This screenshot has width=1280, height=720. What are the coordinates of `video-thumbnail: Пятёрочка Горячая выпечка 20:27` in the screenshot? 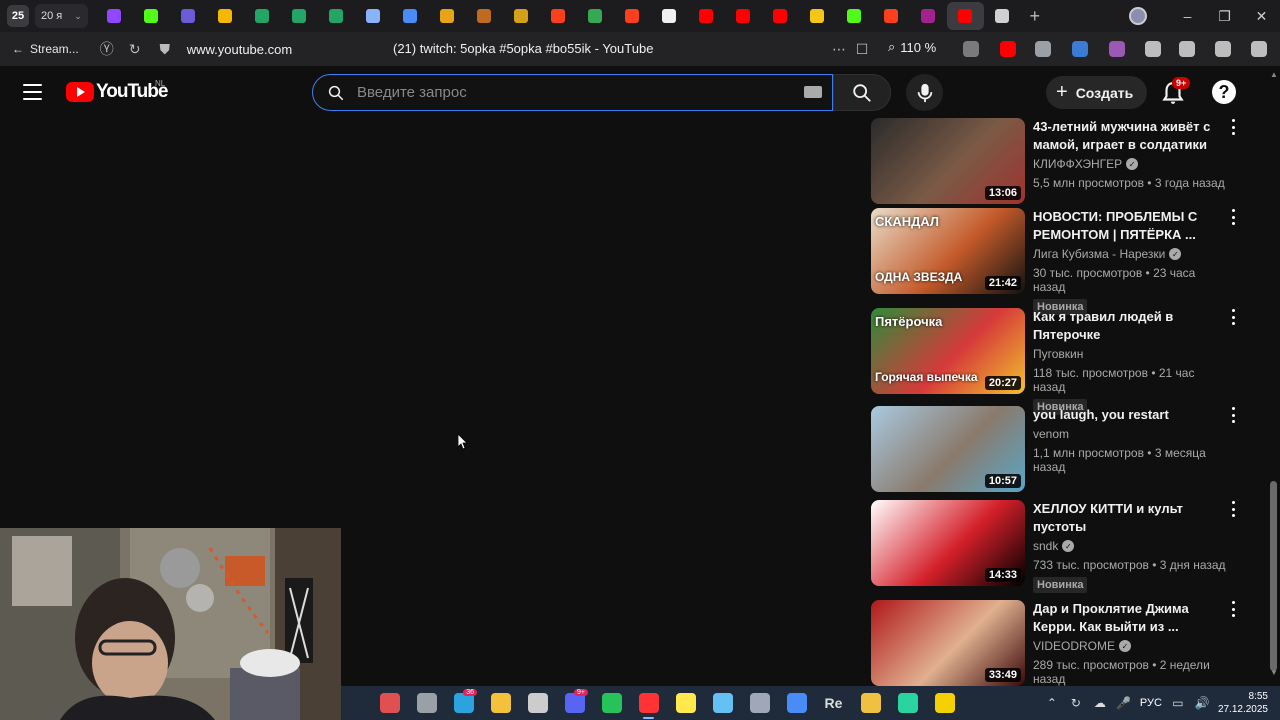 It's located at (948, 351).